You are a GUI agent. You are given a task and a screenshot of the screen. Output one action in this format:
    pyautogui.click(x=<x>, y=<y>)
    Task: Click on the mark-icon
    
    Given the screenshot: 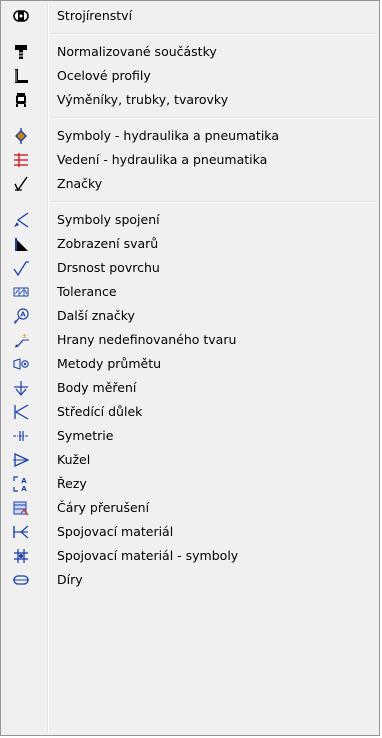 What is the action you would take?
    pyautogui.click(x=21, y=184)
    